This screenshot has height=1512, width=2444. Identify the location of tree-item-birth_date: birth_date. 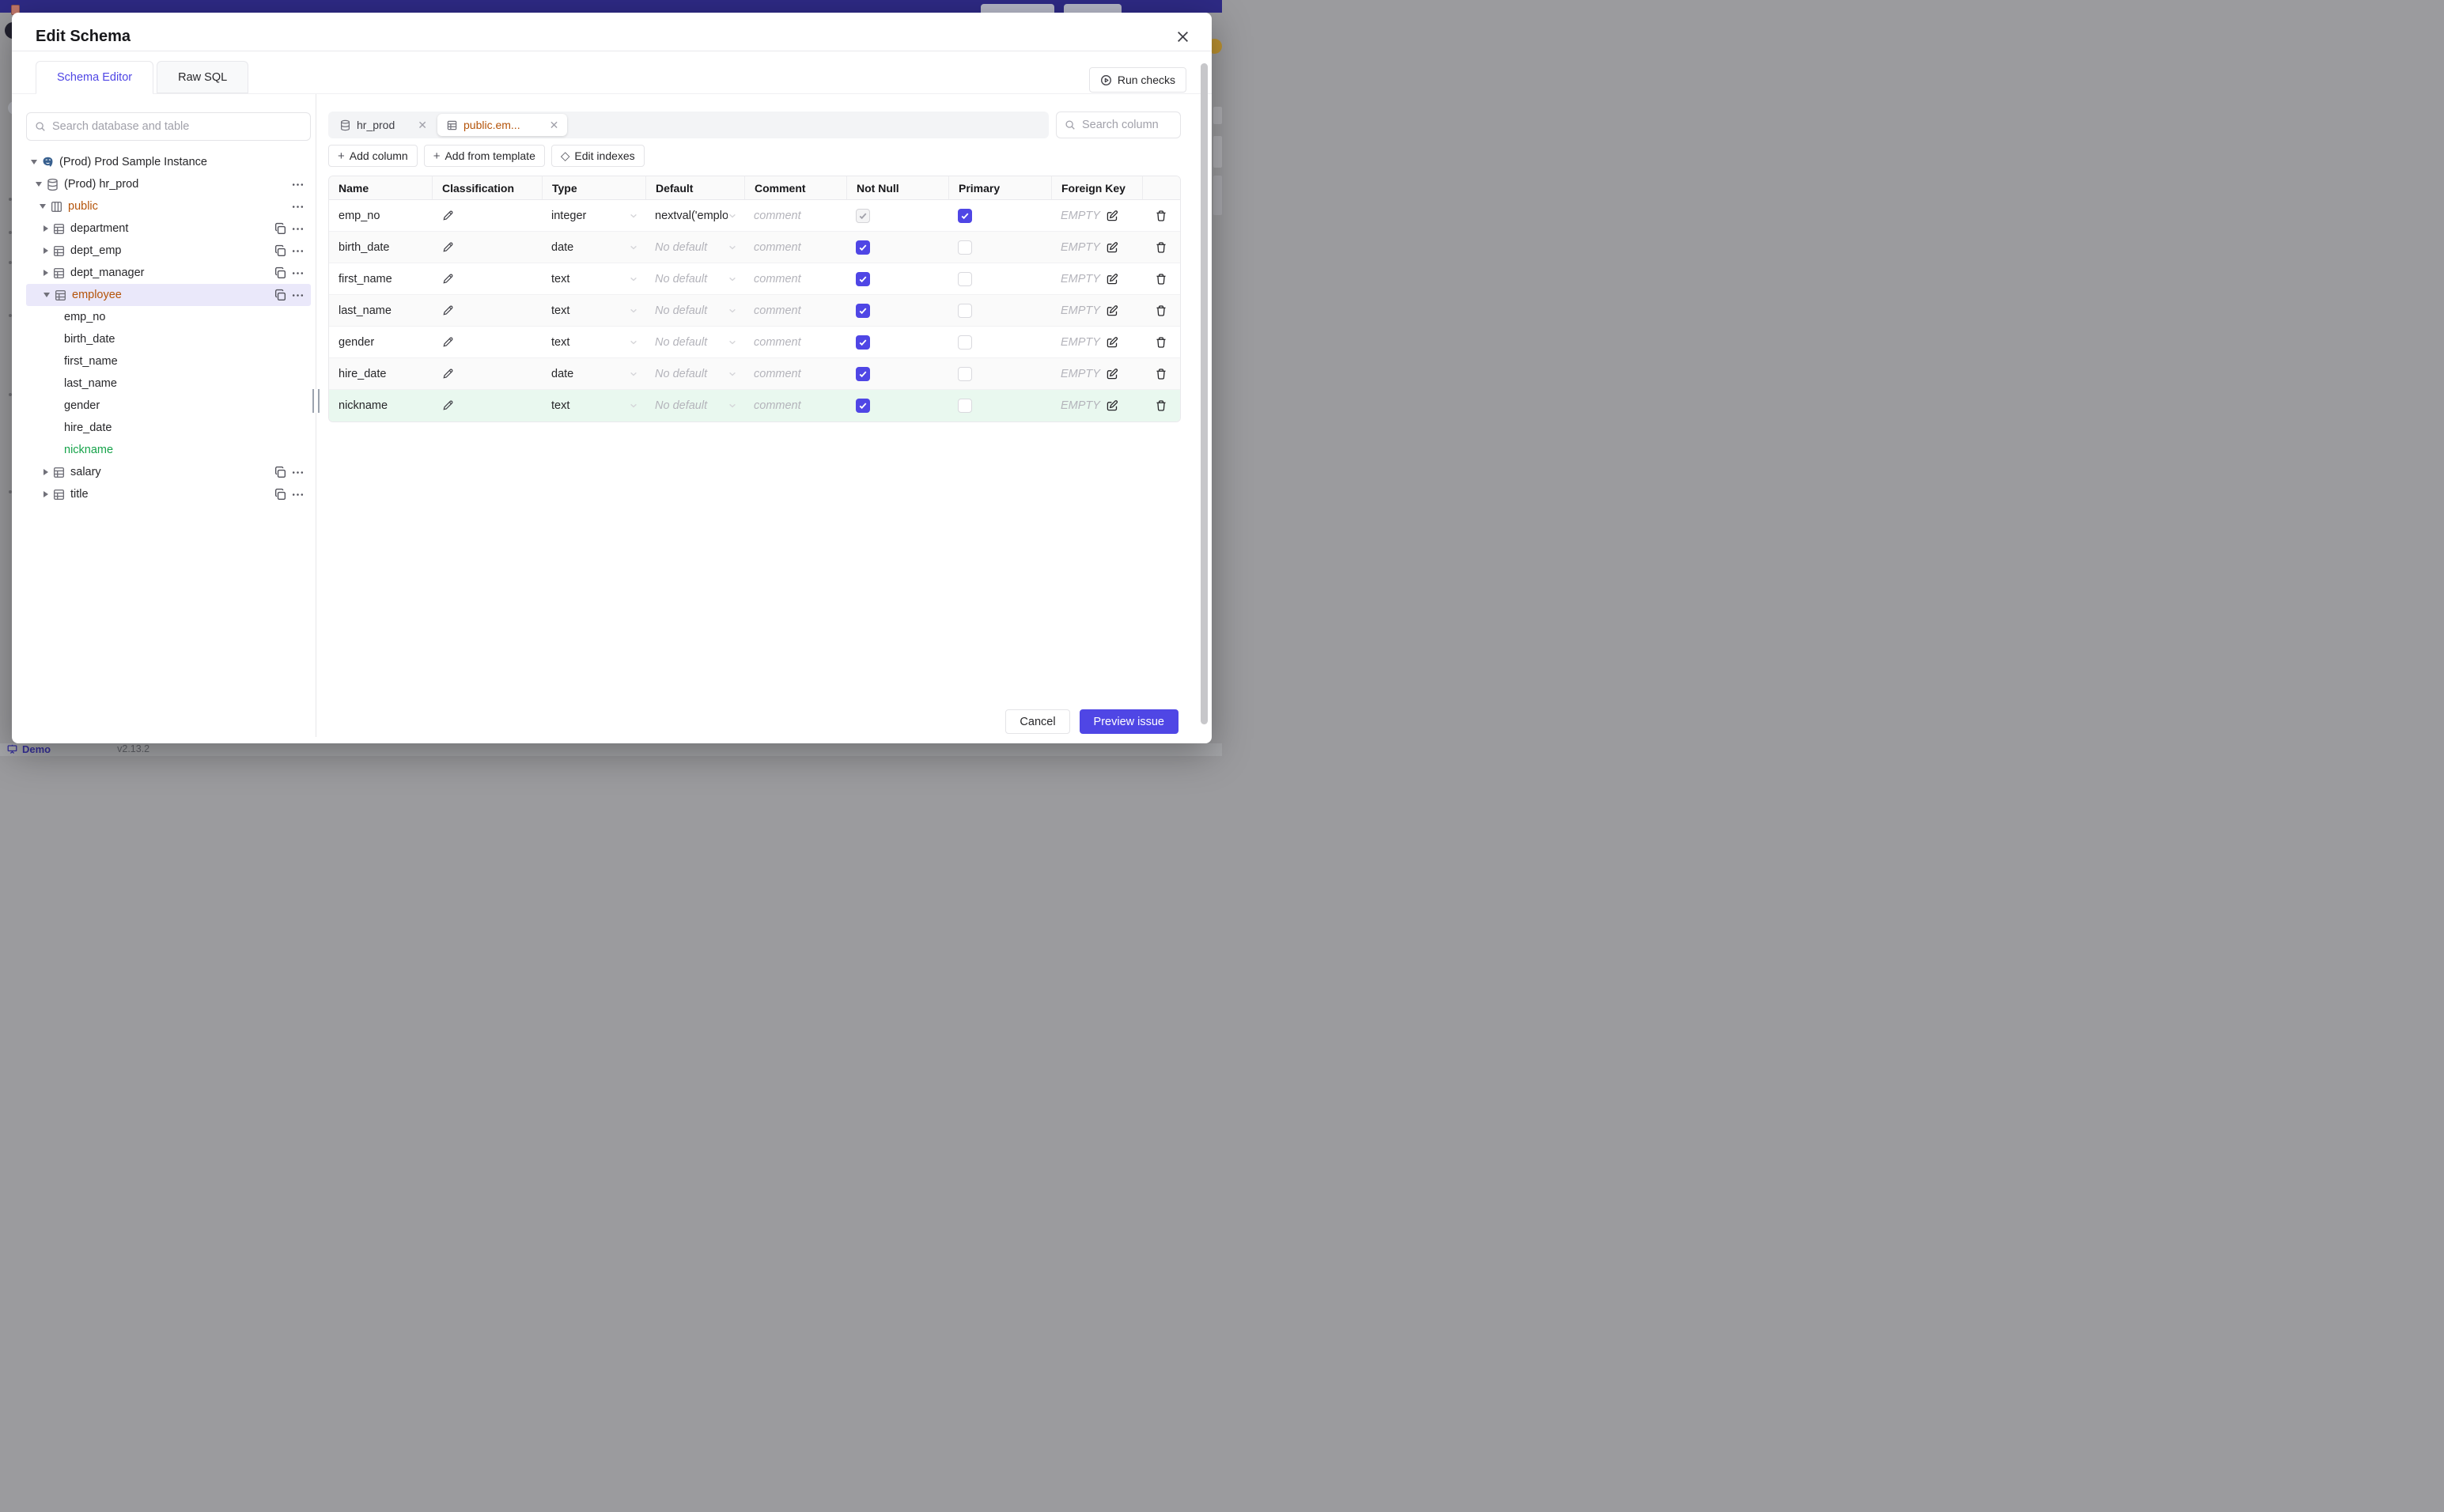
(168, 339).